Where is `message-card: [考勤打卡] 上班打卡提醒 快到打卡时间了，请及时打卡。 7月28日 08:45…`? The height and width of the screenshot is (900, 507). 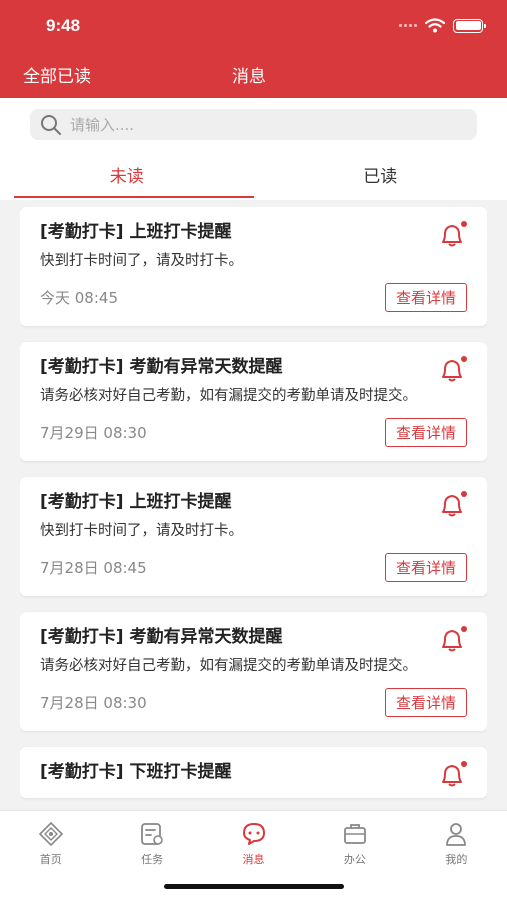 message-card: [考勤打卡] 上班打卡提醒 快到打卡时间了，请及时打卡。 7月28日 08:45… is located at coordinates (253, 536).